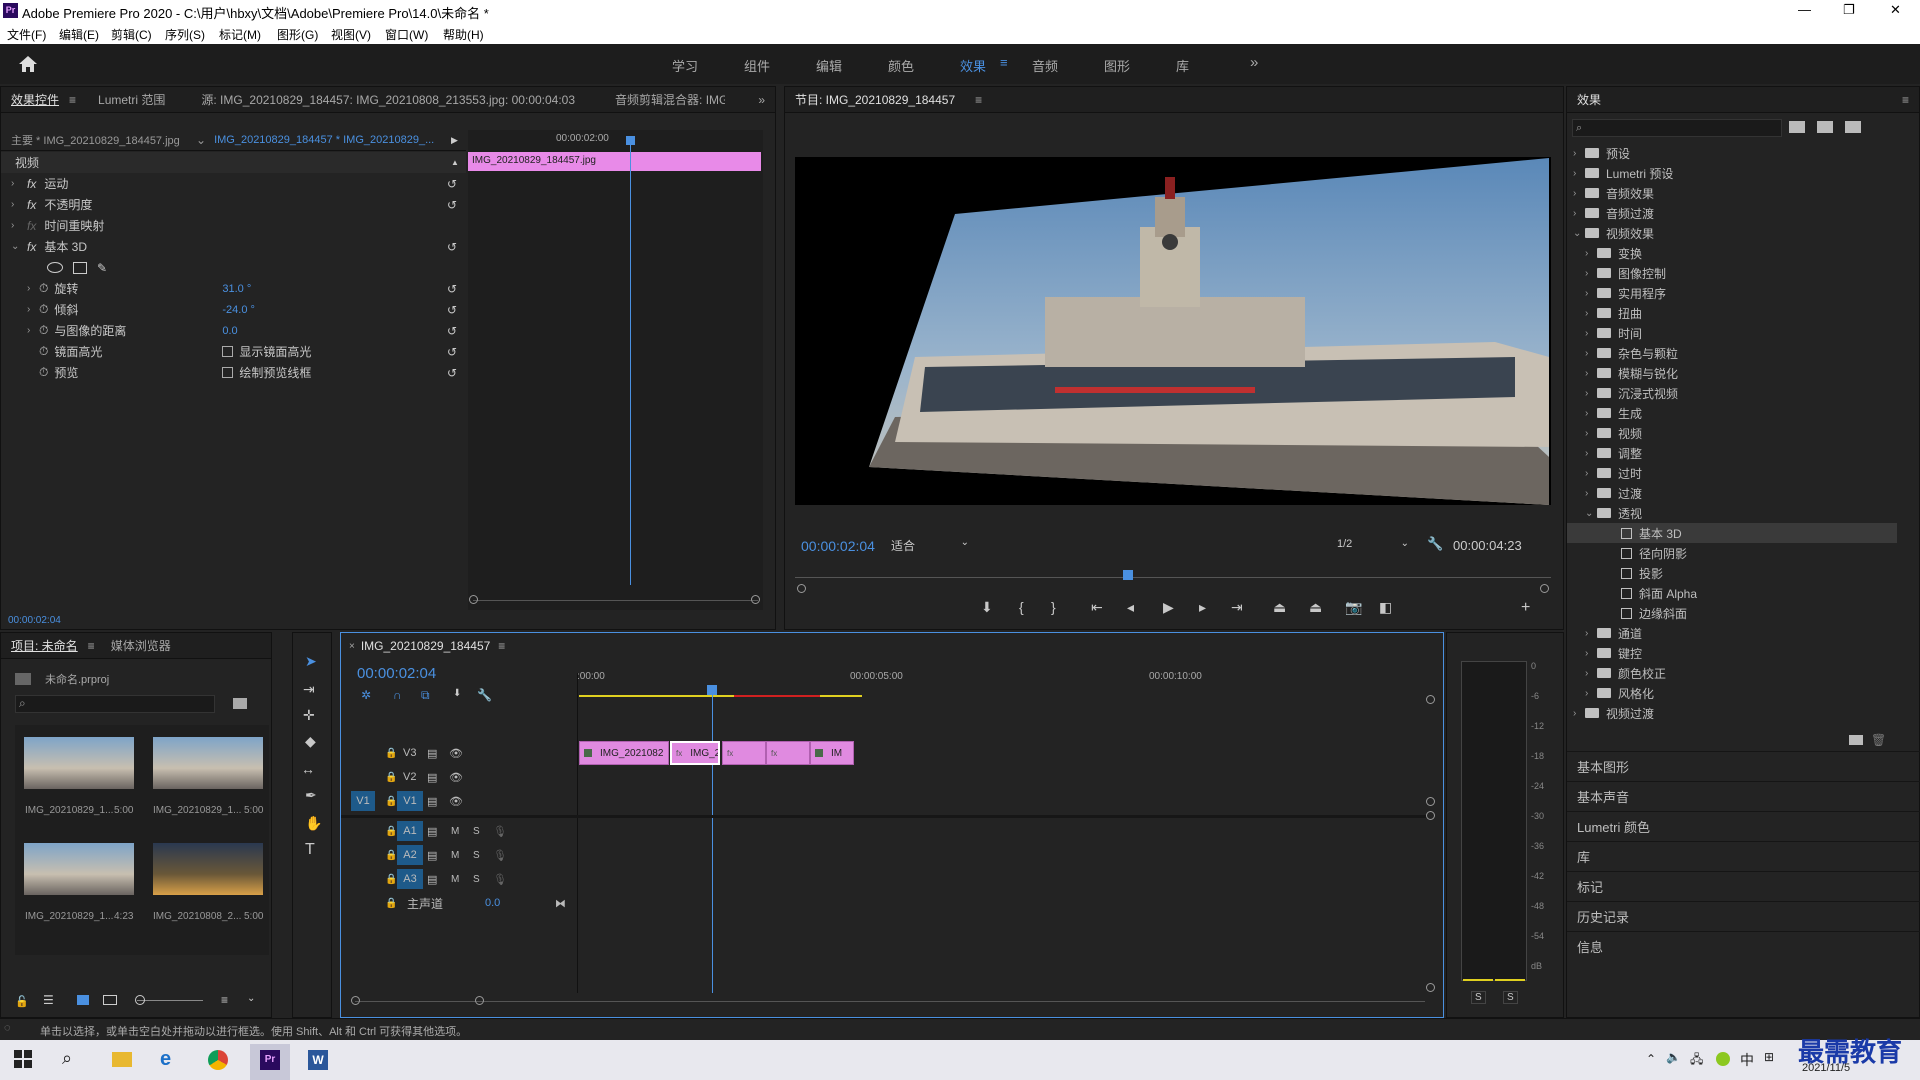  I want to click on solo-left-button: S, so click(1478, 997).